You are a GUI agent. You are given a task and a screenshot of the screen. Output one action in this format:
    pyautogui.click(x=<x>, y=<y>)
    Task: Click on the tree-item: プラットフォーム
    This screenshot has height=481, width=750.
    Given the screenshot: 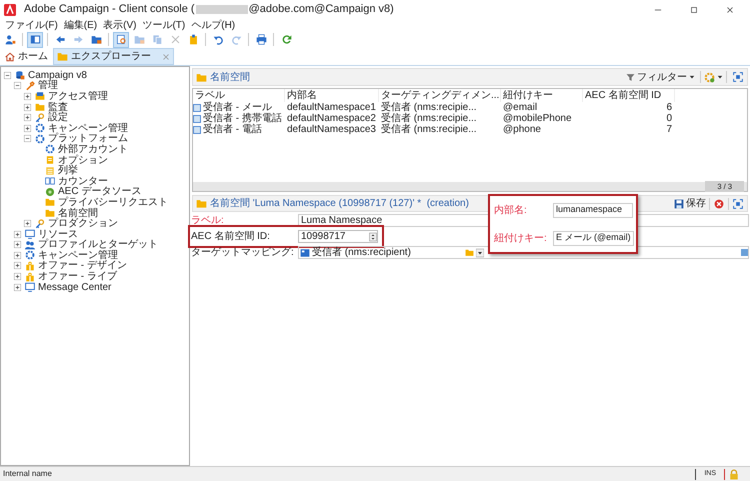 What is the action you would take?
    pyautogui.click(x=88, y=138)
    